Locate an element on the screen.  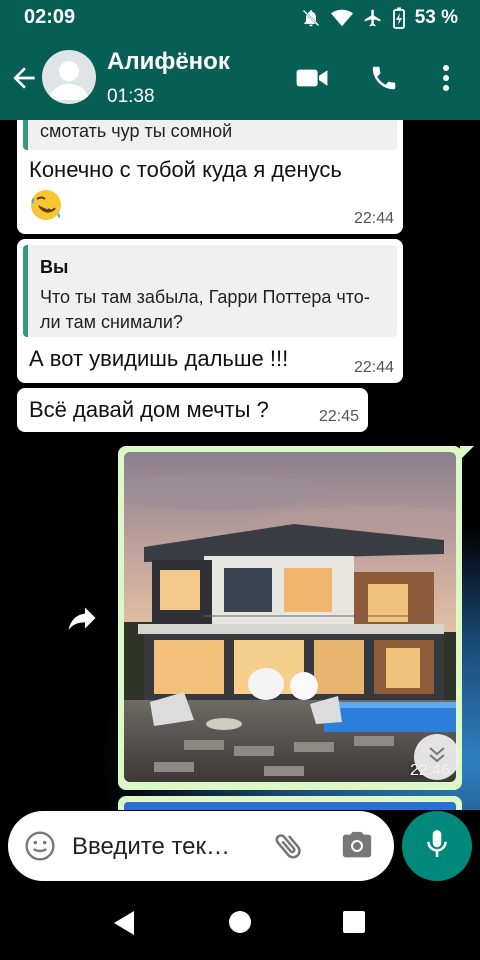
message-text: Всё давай дом мечты ? is located at coordinates (149, 409).